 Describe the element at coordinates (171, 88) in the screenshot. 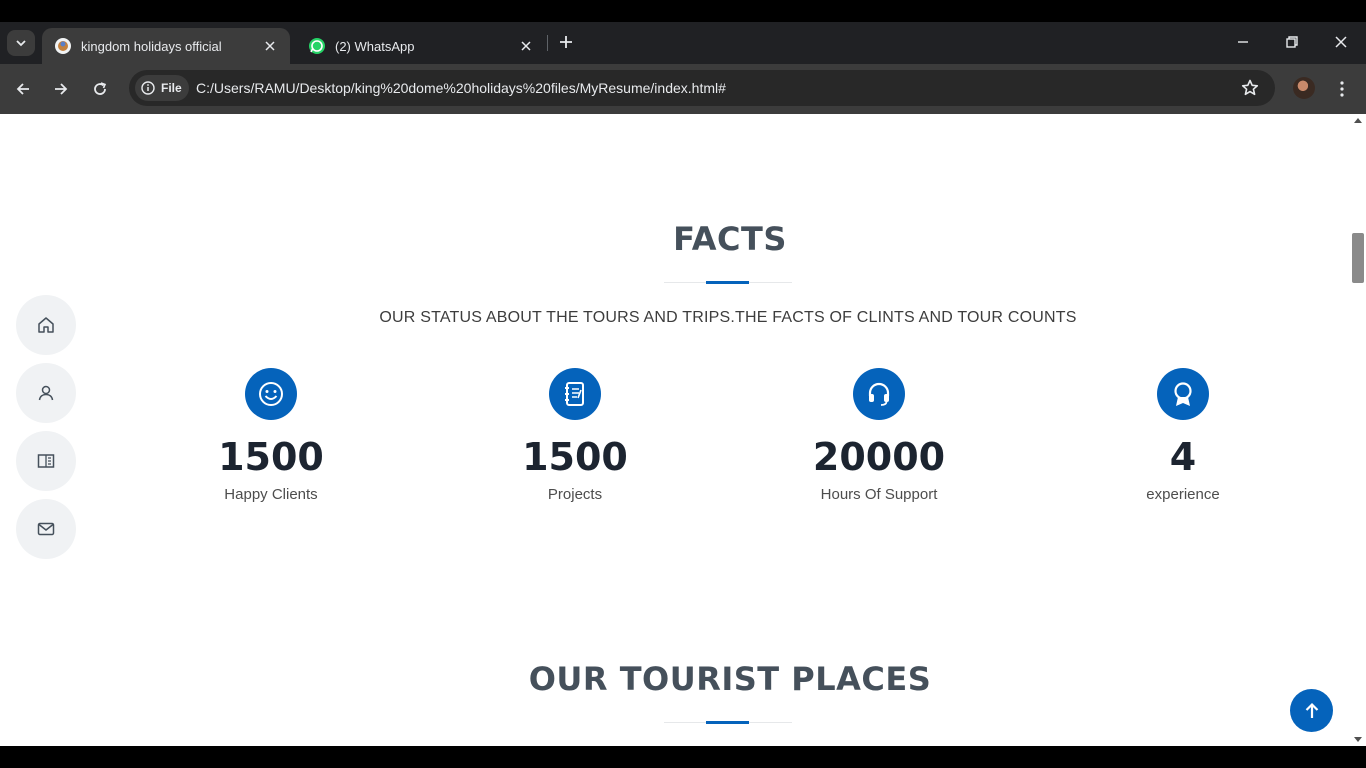

I see `site-chip-label: File` at that location.